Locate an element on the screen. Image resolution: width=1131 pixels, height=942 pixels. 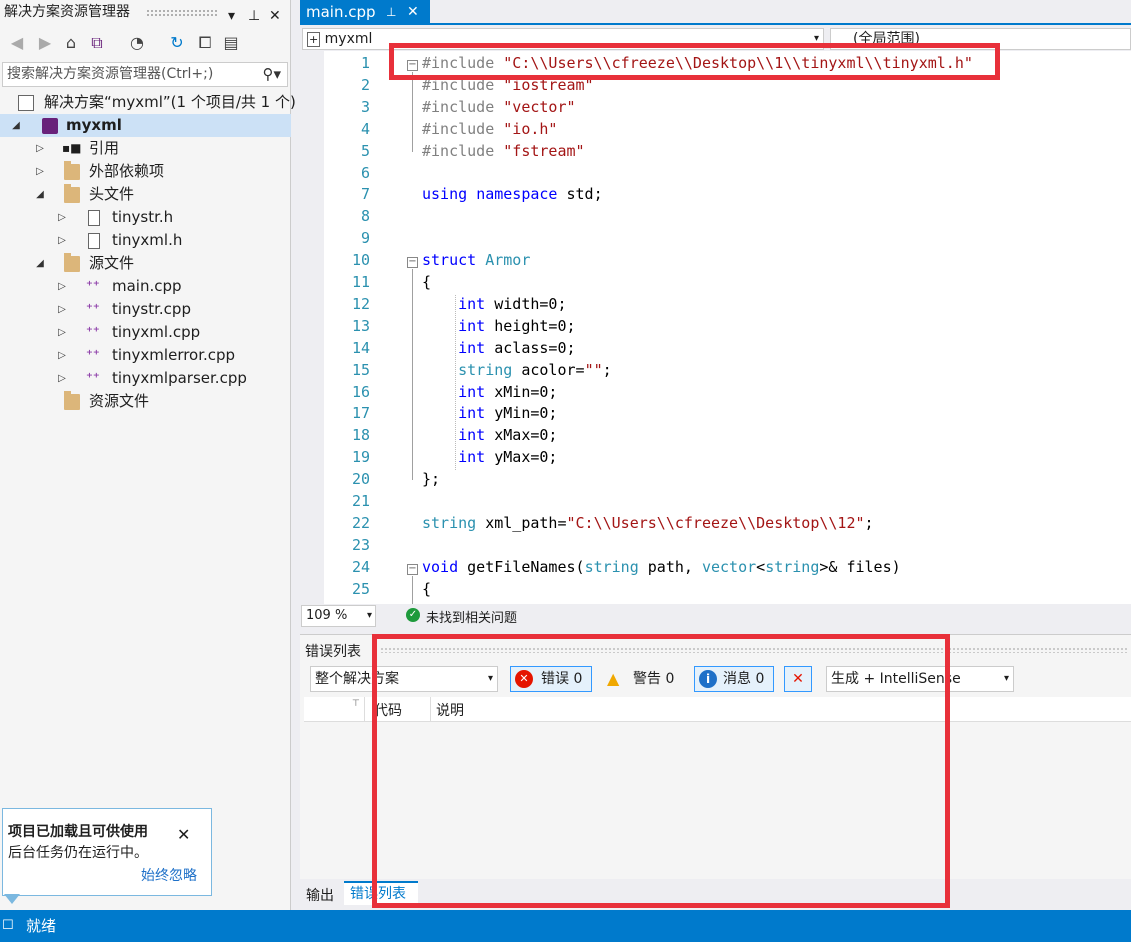
code-line: #include "io.h" is located at coordinates (489, 129).